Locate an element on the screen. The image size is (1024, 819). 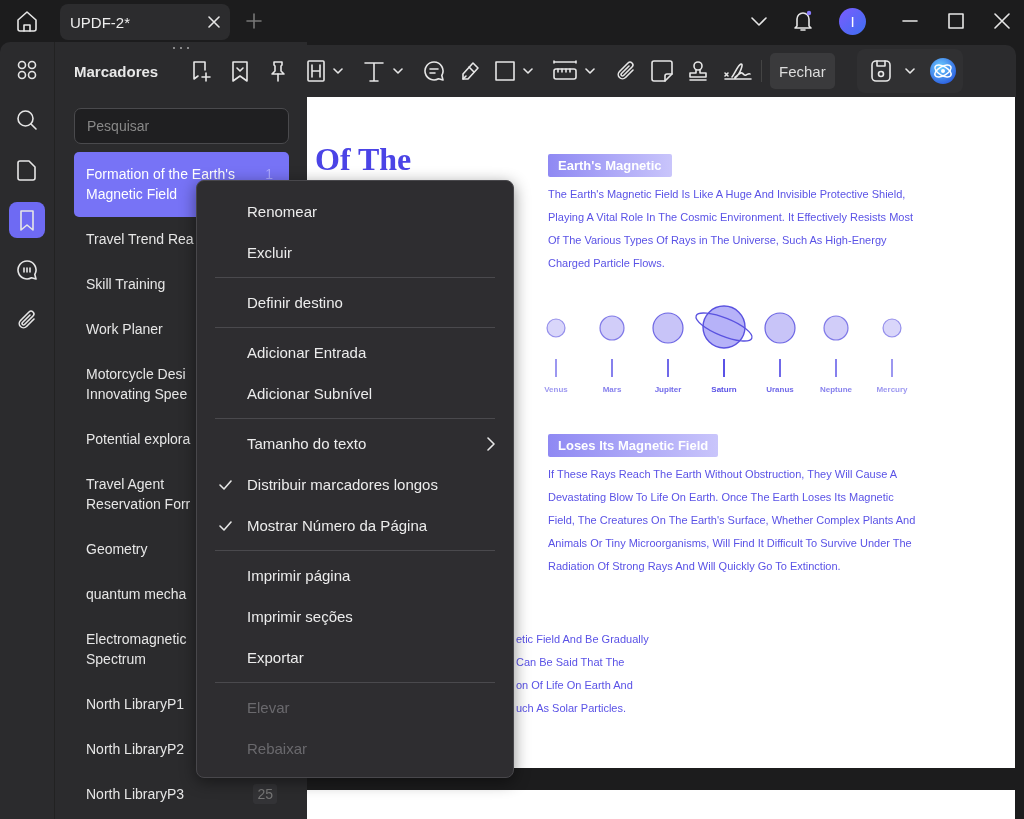
signature-icon is located at coordinates (738, 71).